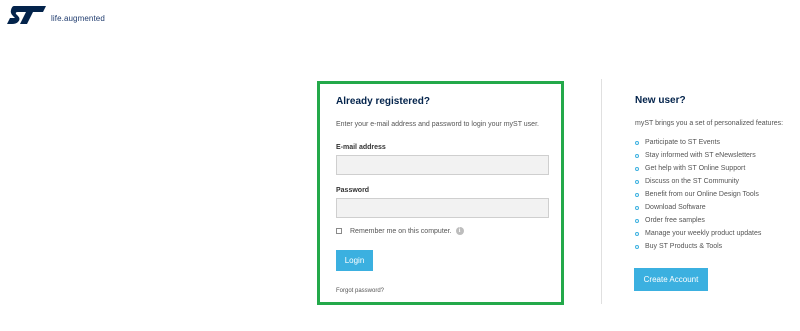  Describe the element at coordinates (671, 279) in the screenshot. I see `create-account-button: Create Account` at that location.